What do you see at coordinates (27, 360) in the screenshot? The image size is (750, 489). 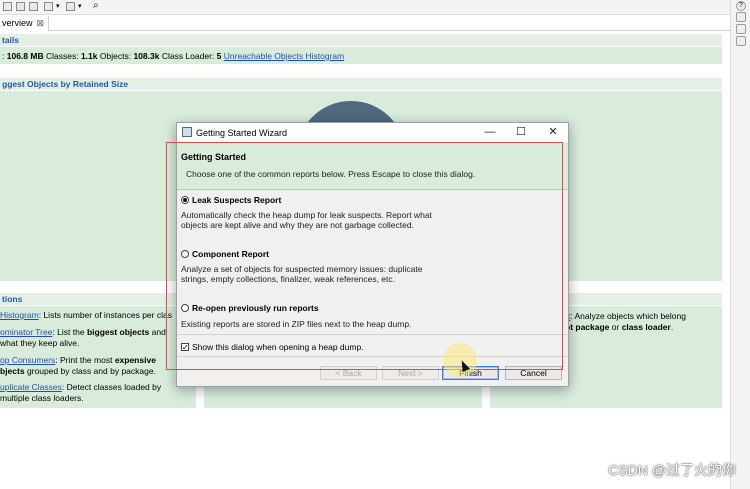 I see `top-consumers-link: op Consumers` at bounding box center [27, 360].